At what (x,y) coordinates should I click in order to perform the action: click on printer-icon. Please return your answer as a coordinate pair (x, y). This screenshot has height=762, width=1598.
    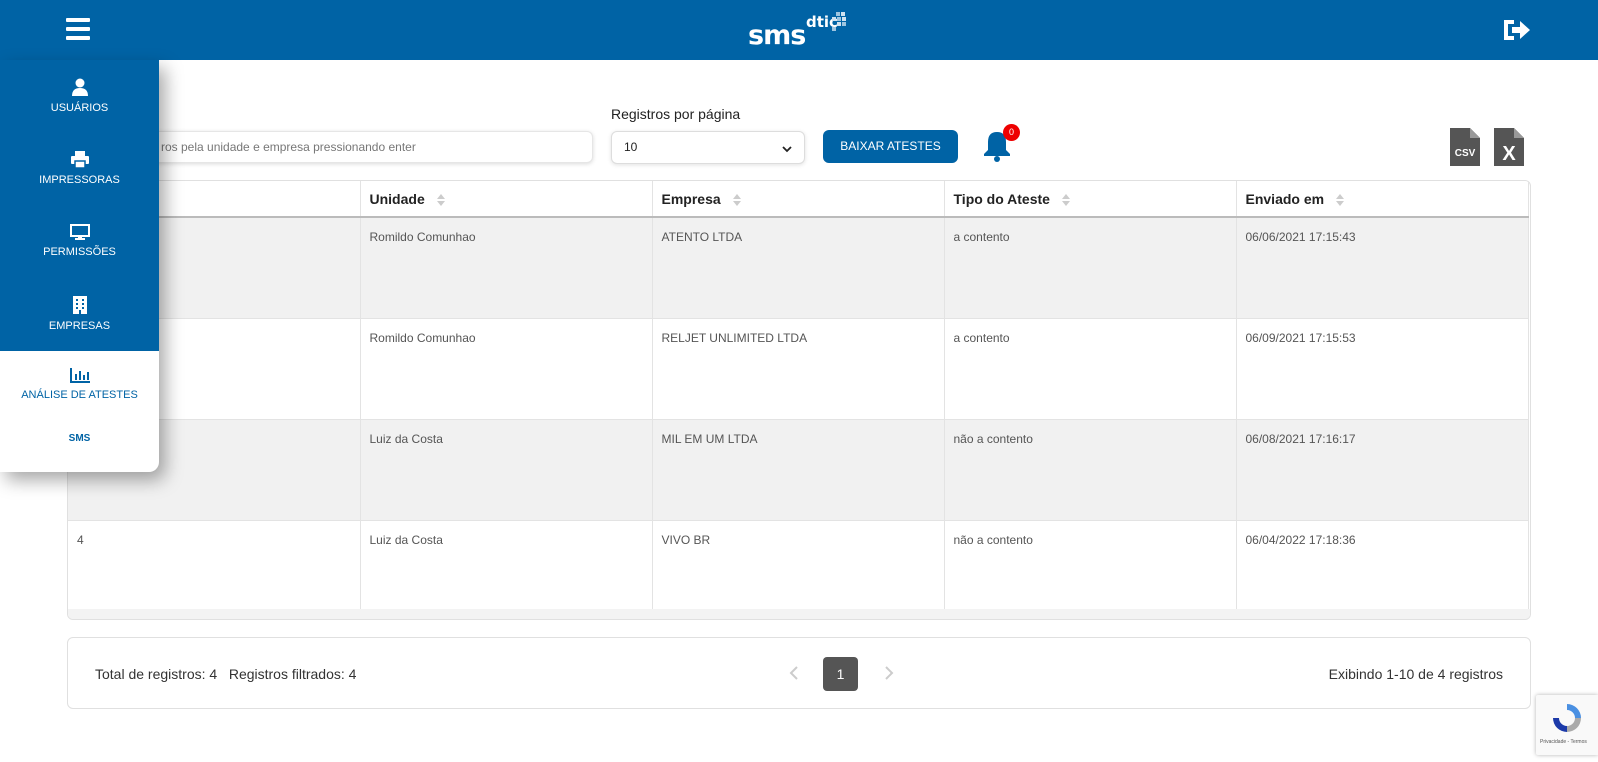
    Looking at the image, I should click on (79, 159).